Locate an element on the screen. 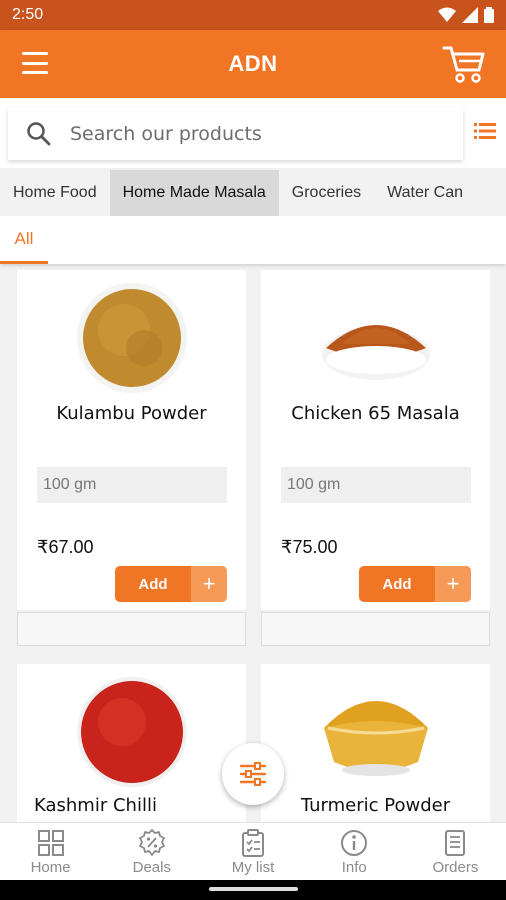 The height and width of the screenshot is (900, 506). app-bar: ADN is located at coordinates (253, 64).